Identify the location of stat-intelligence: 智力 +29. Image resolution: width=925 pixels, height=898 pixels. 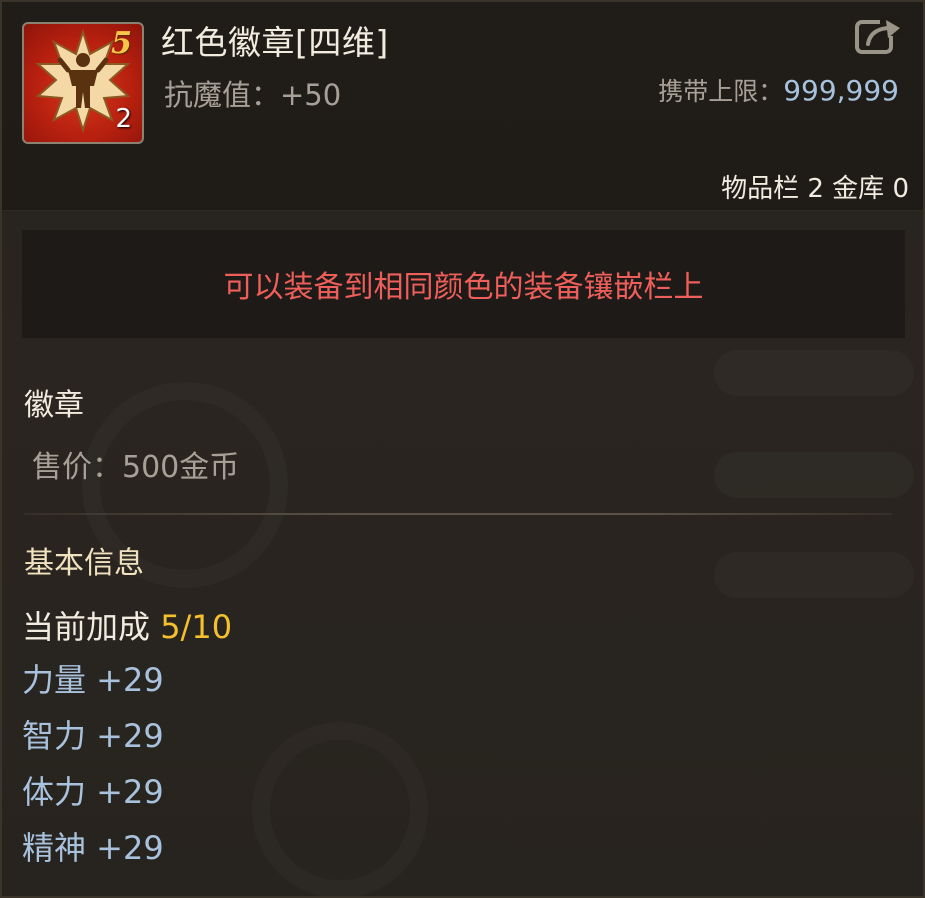
(93, 736).